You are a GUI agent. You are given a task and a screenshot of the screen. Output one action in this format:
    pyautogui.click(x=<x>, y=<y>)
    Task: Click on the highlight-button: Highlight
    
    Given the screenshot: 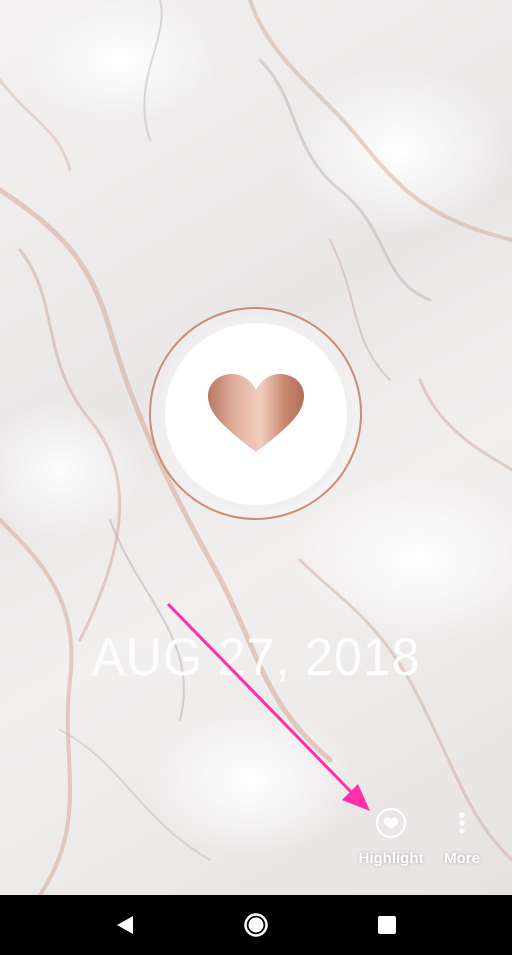 What is the action you would take?
    pyautogui.click(x=391, y=836)
    